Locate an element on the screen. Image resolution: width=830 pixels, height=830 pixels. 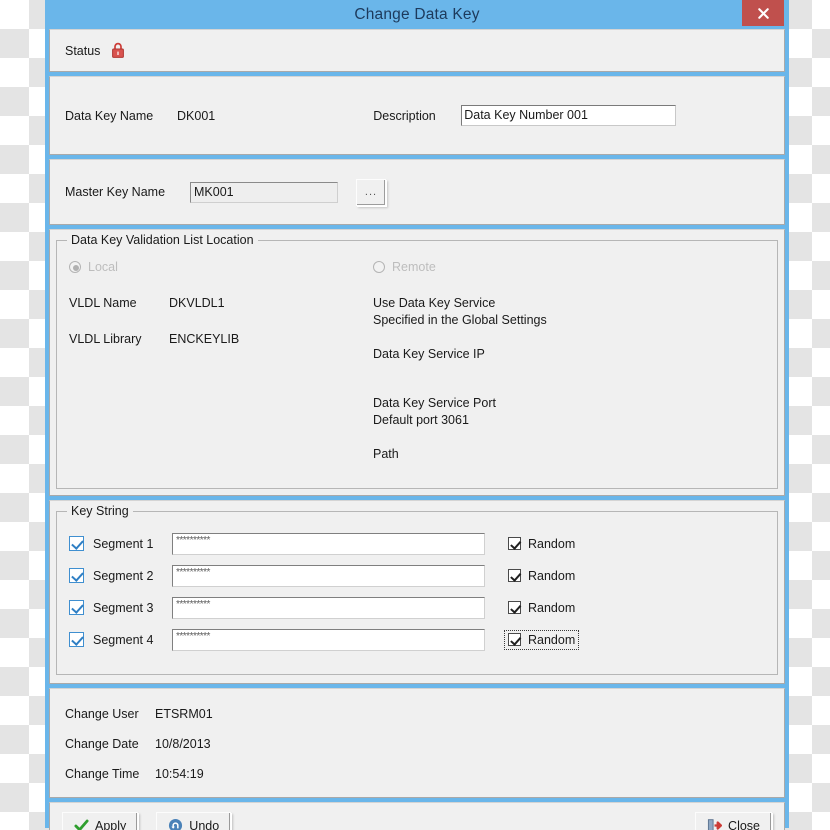
segment-4-input: ********** is located at coordinates (328, 639).